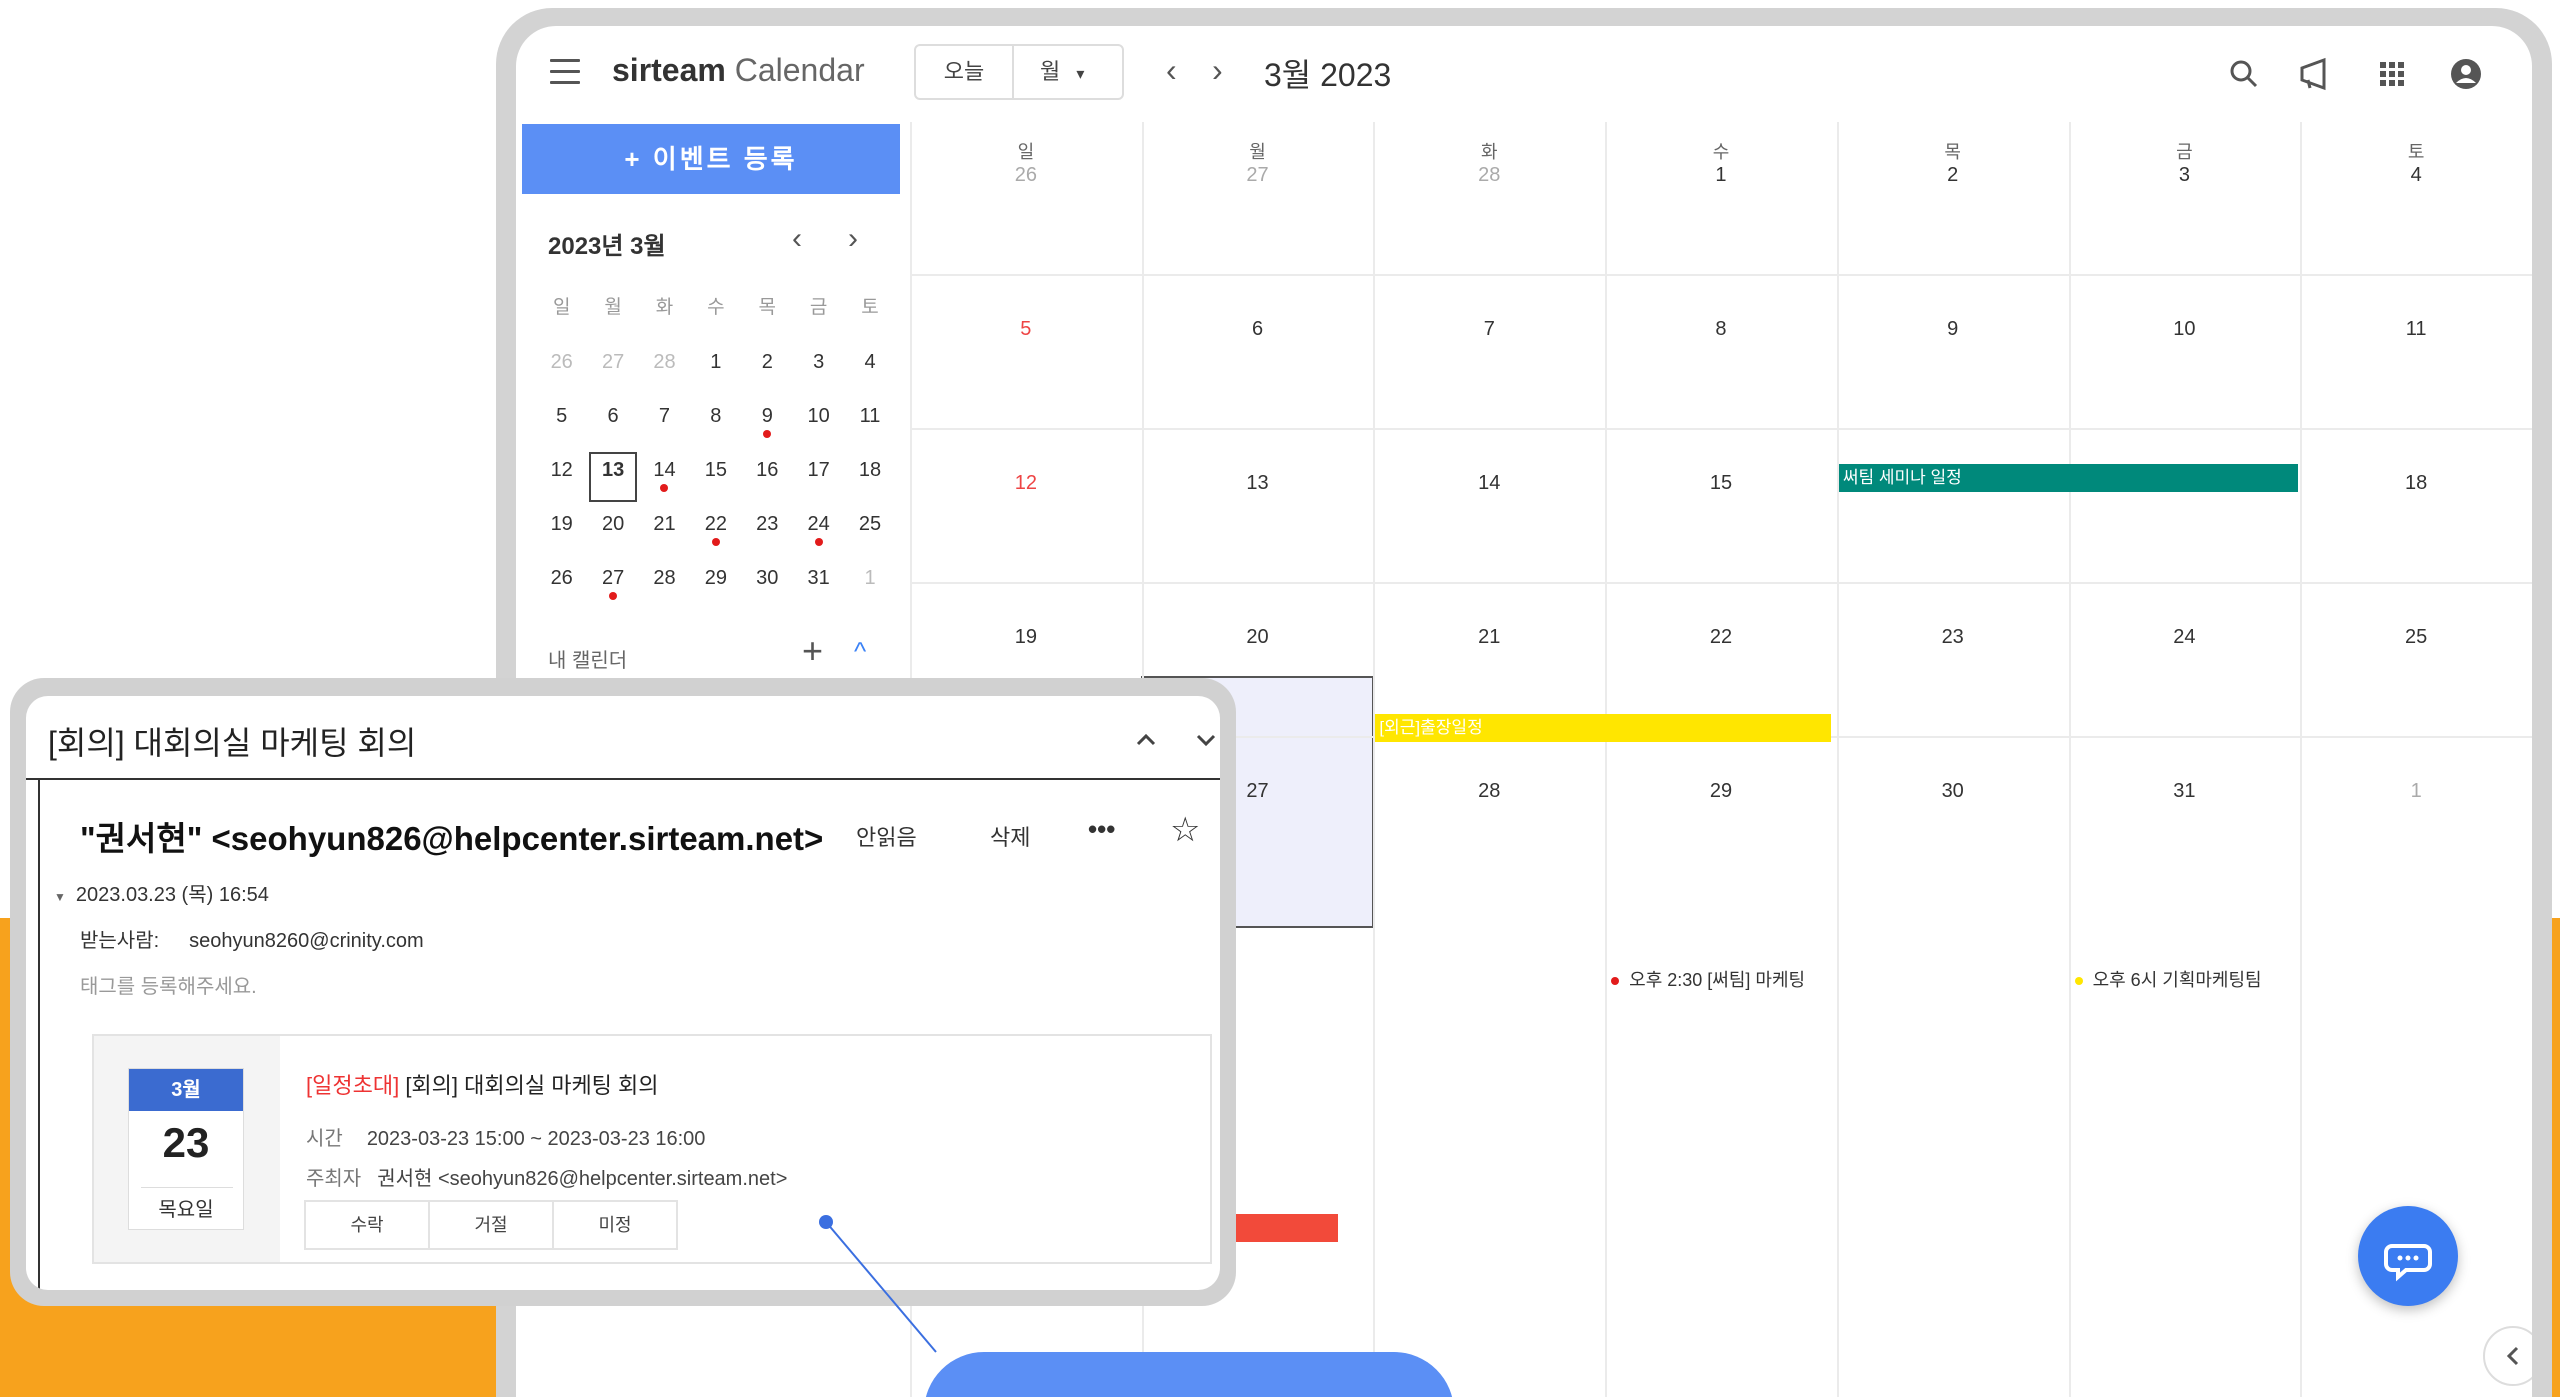 The image size is (2560, 1397). What do you see at coordinates (612, 531) in the screenshot?
I see `mini-day: 20` at bounding box center [612, 531].